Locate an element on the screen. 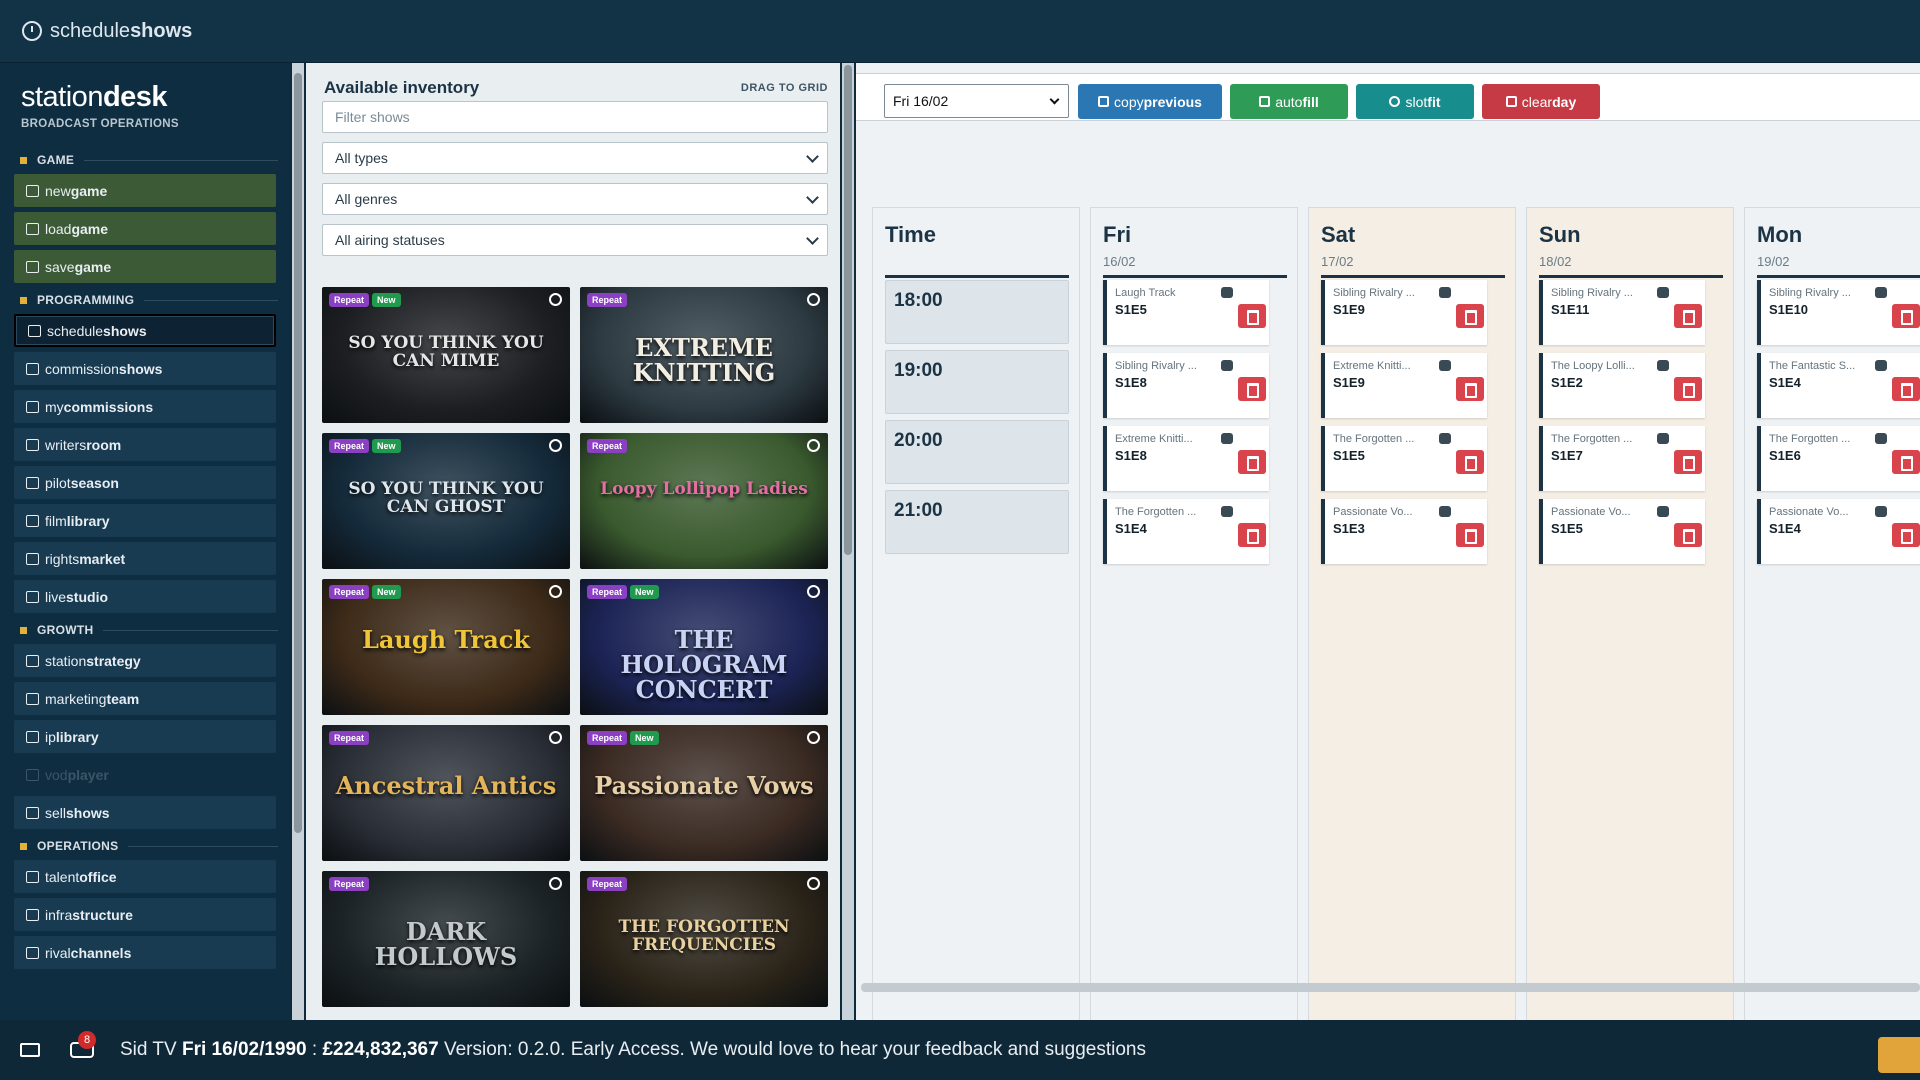 The height and width of the screenshot is (1080, 1920). show-card: Repeat New Passionate Vows is located at coordinates (704, 793).